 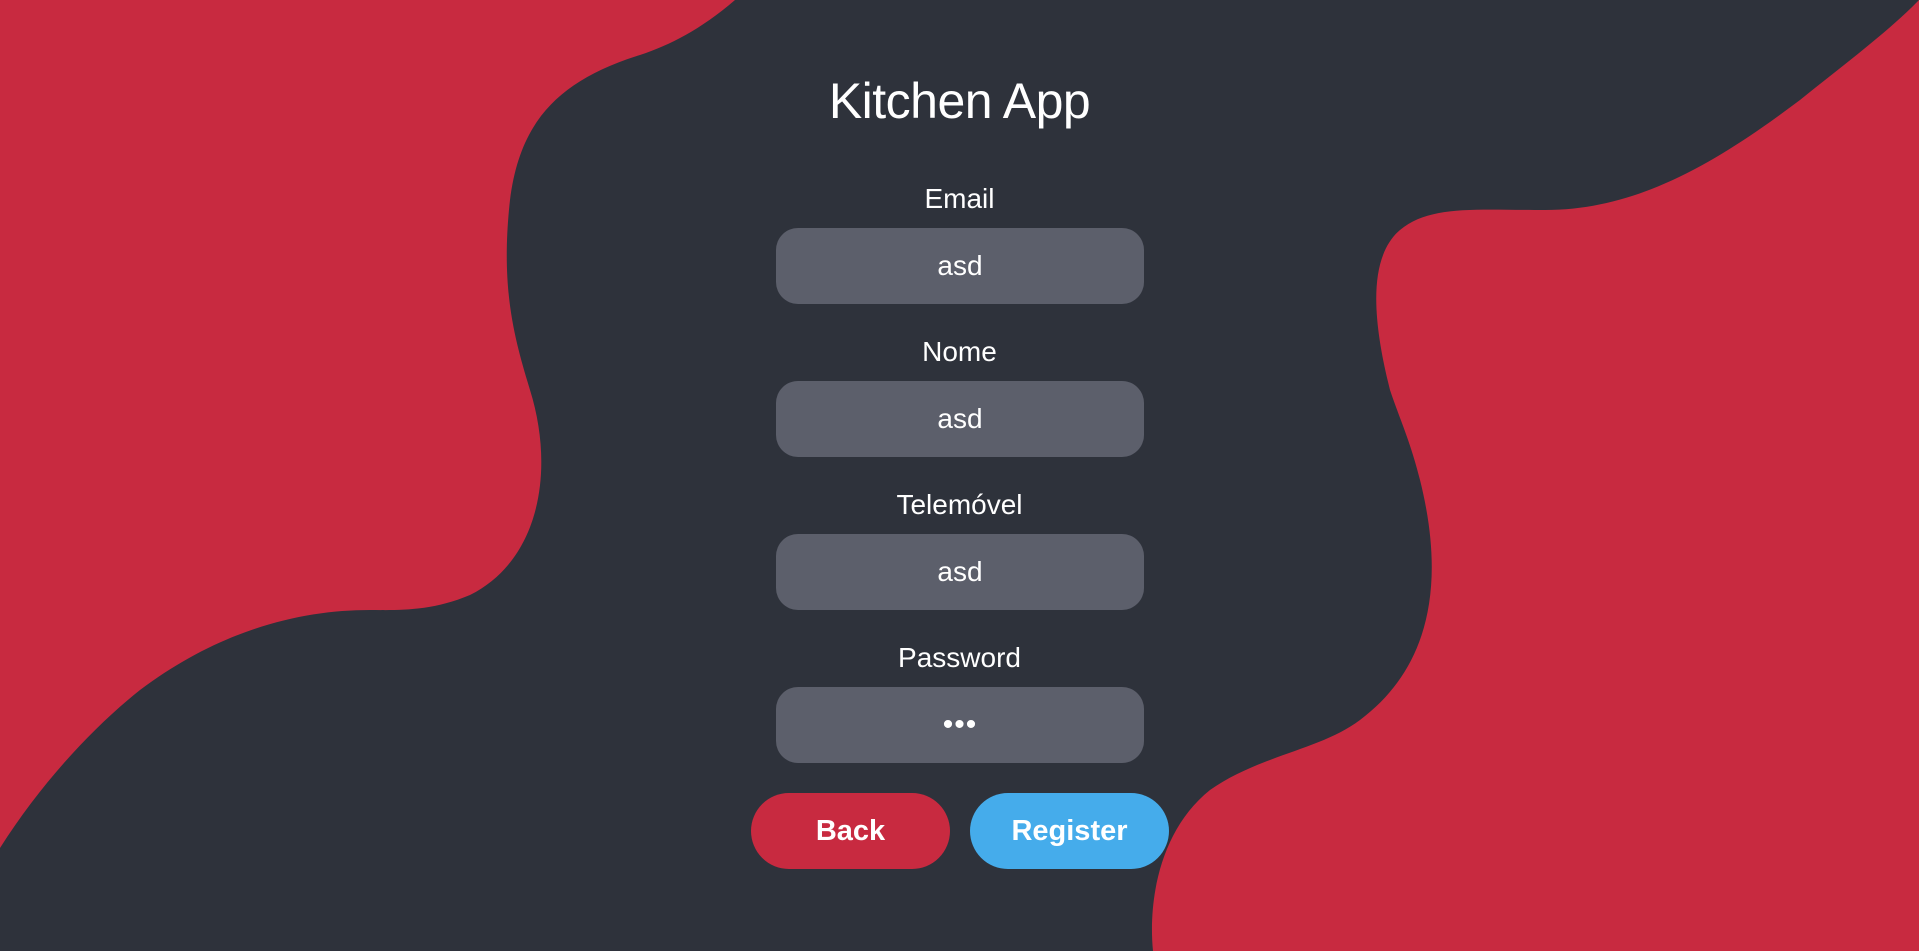 I want to click on telemovel-field, so click(x=960, y=572).